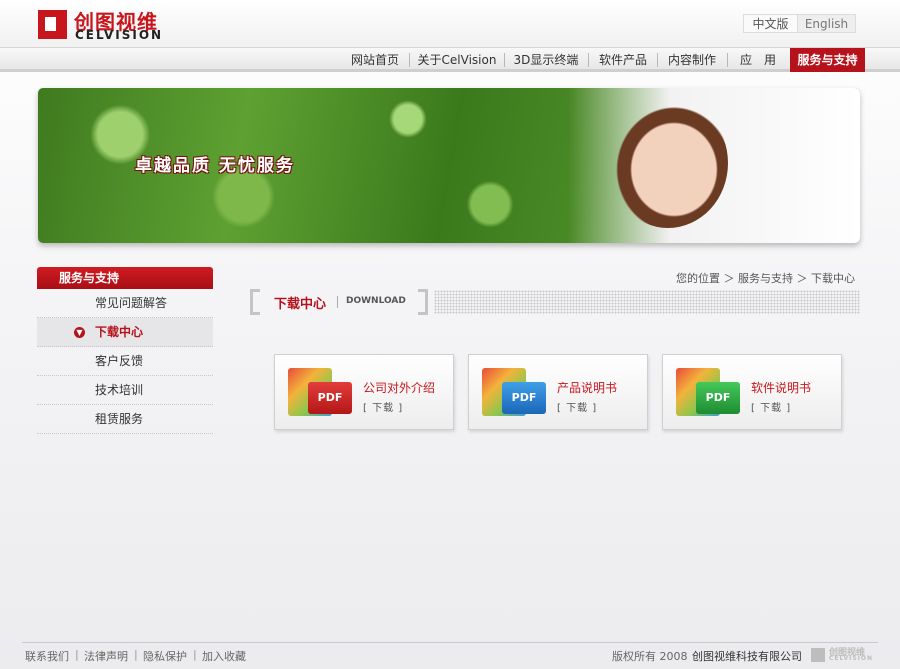 The height and width of the screenshot is (669, 900). Describe the element at coordinates (851, 658) in the screenshot. I see `footer-logo-en: CELVISION` at that location.